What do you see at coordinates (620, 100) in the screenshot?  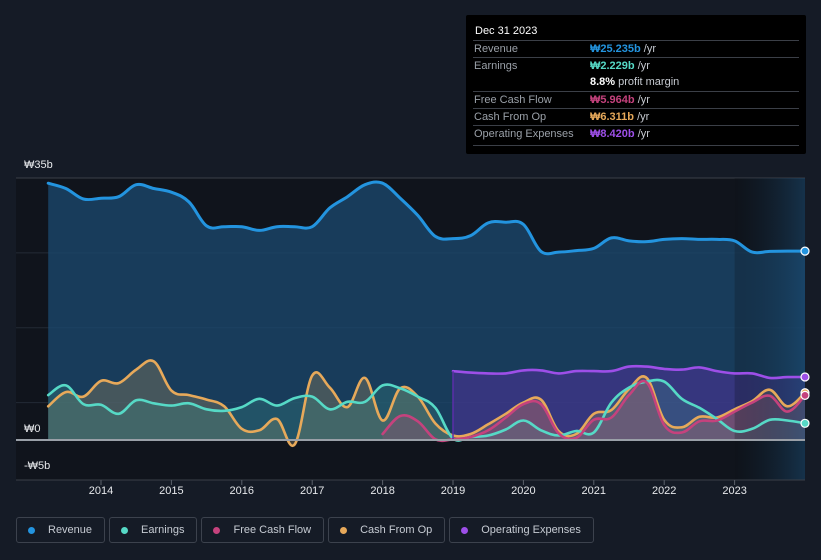 I see `tooltip-value: ₩5.964b /yr` at bounding box center [620, 100].